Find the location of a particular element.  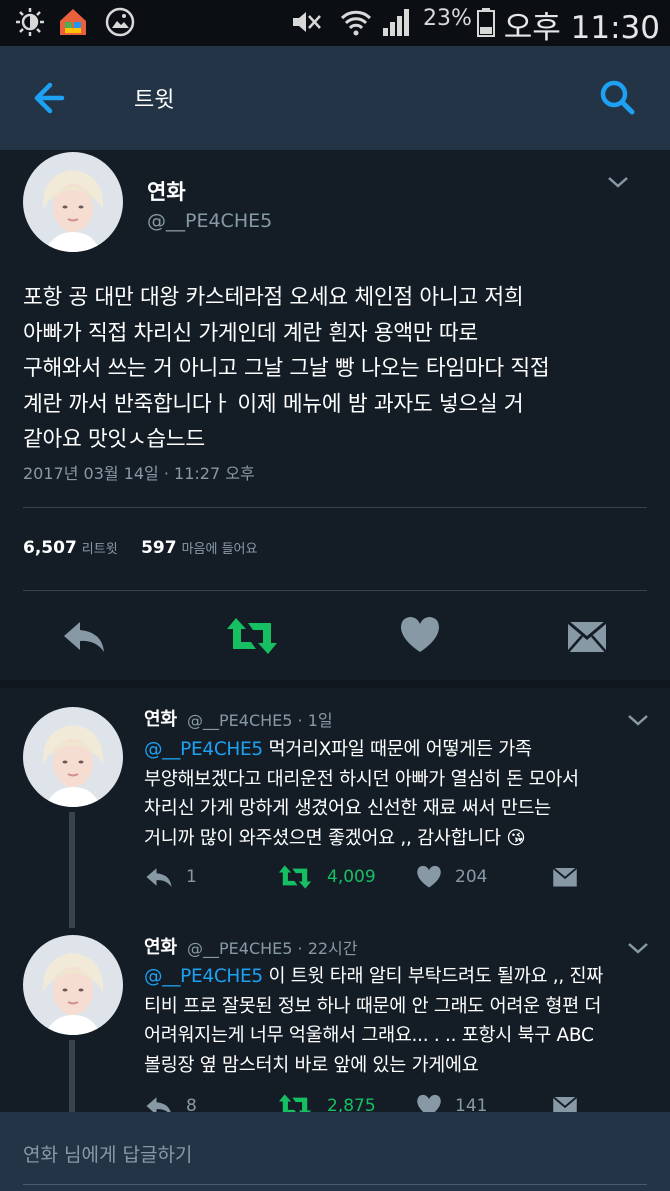

search-icon is located at coordinates (618, 98).